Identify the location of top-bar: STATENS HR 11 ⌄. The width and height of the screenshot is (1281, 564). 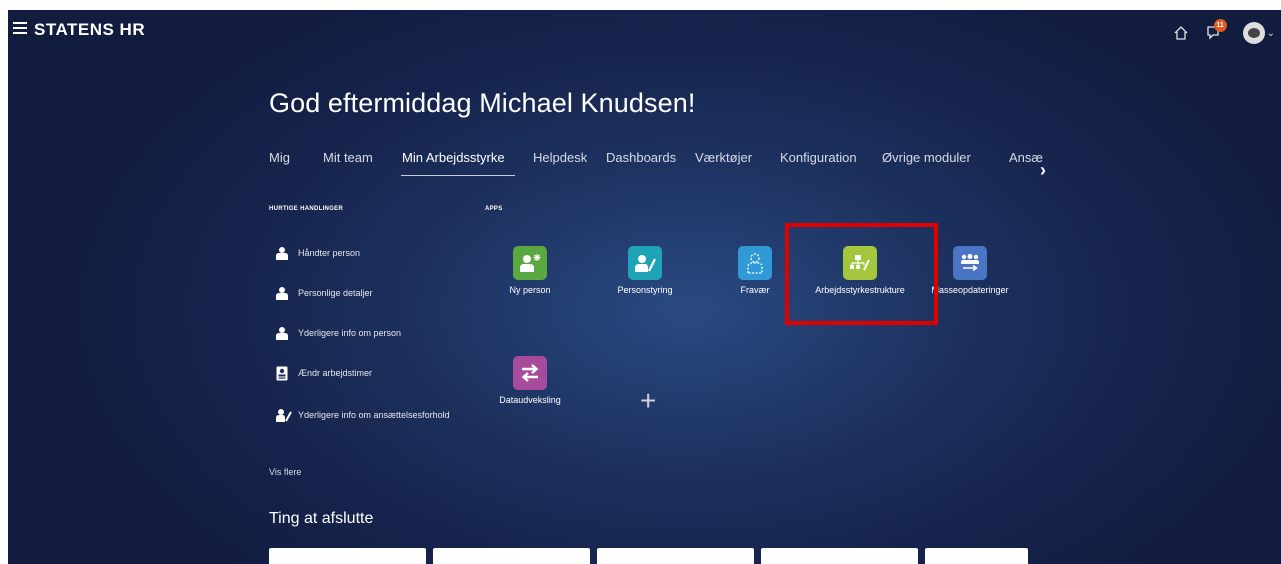
(644, 32).